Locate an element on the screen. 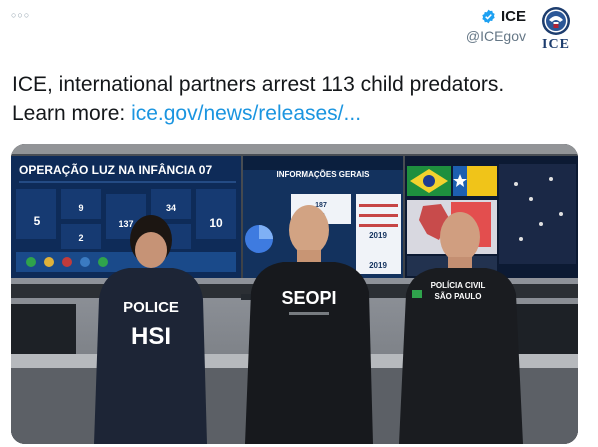  more-options-icon: ○○○ is located at coordinates (20, 15).